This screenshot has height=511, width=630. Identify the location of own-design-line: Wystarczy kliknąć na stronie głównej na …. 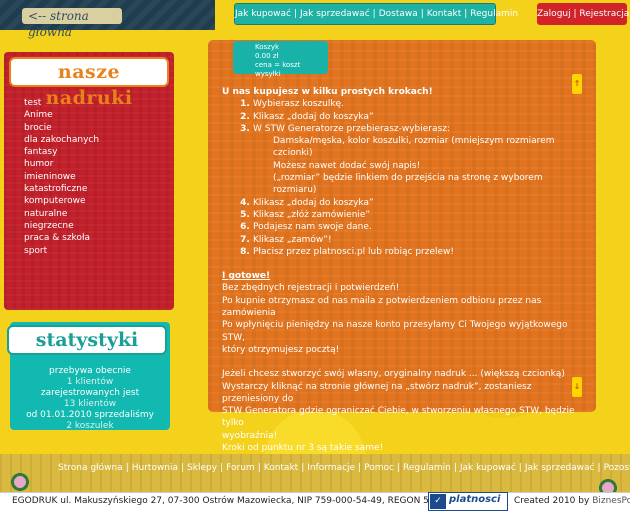
(377, 392).